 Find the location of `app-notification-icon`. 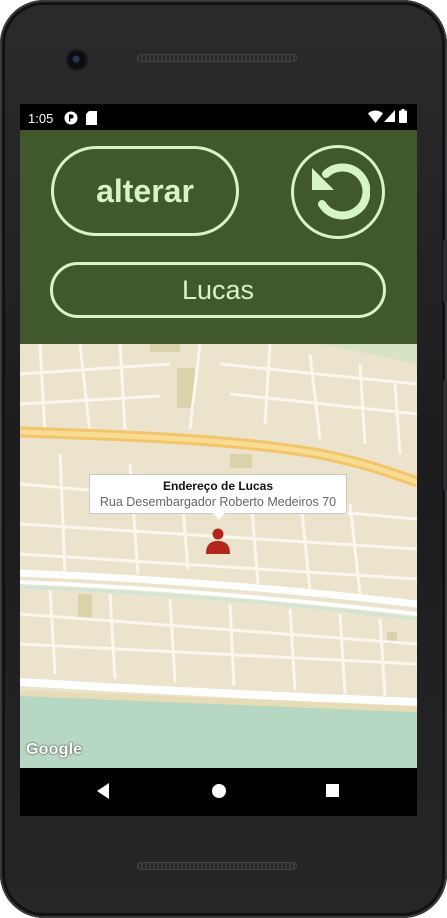

app-notification-icon is located at coordinates (71, 119).